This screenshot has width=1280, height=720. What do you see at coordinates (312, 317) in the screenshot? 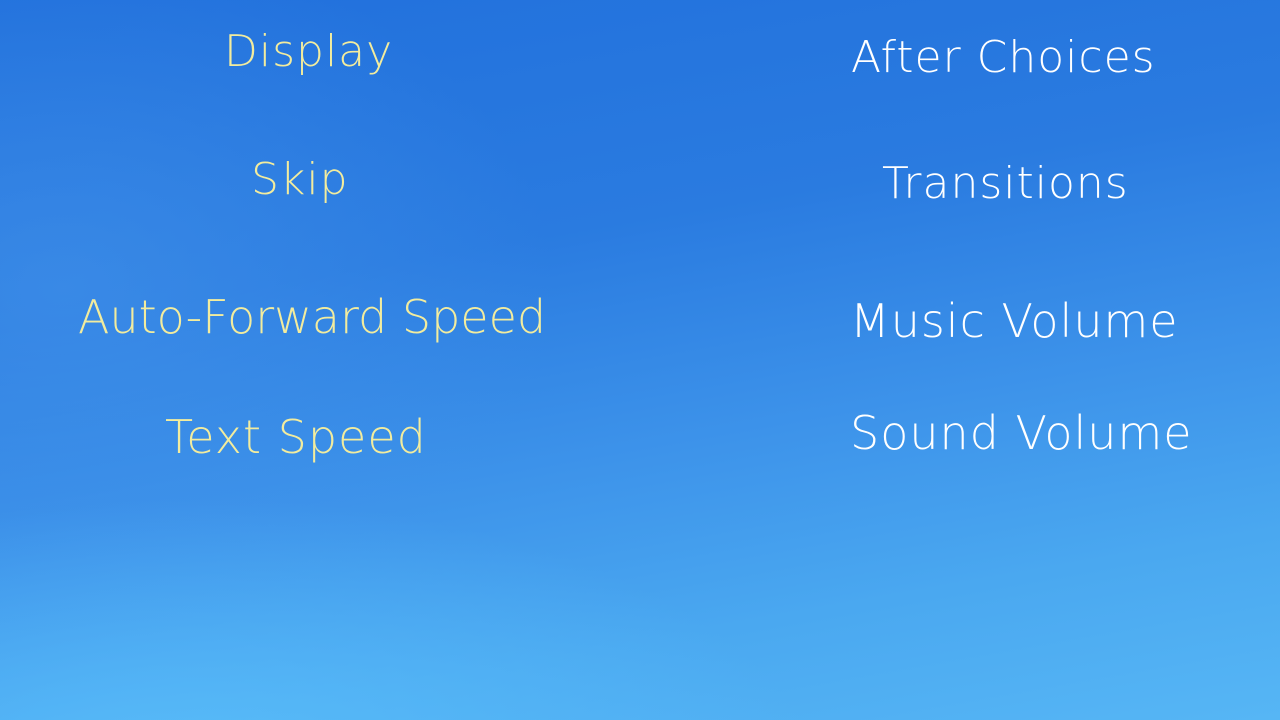
I see `auto-forward-speed-label: Auto-Forward Speed` at bounding box center [312, 317].